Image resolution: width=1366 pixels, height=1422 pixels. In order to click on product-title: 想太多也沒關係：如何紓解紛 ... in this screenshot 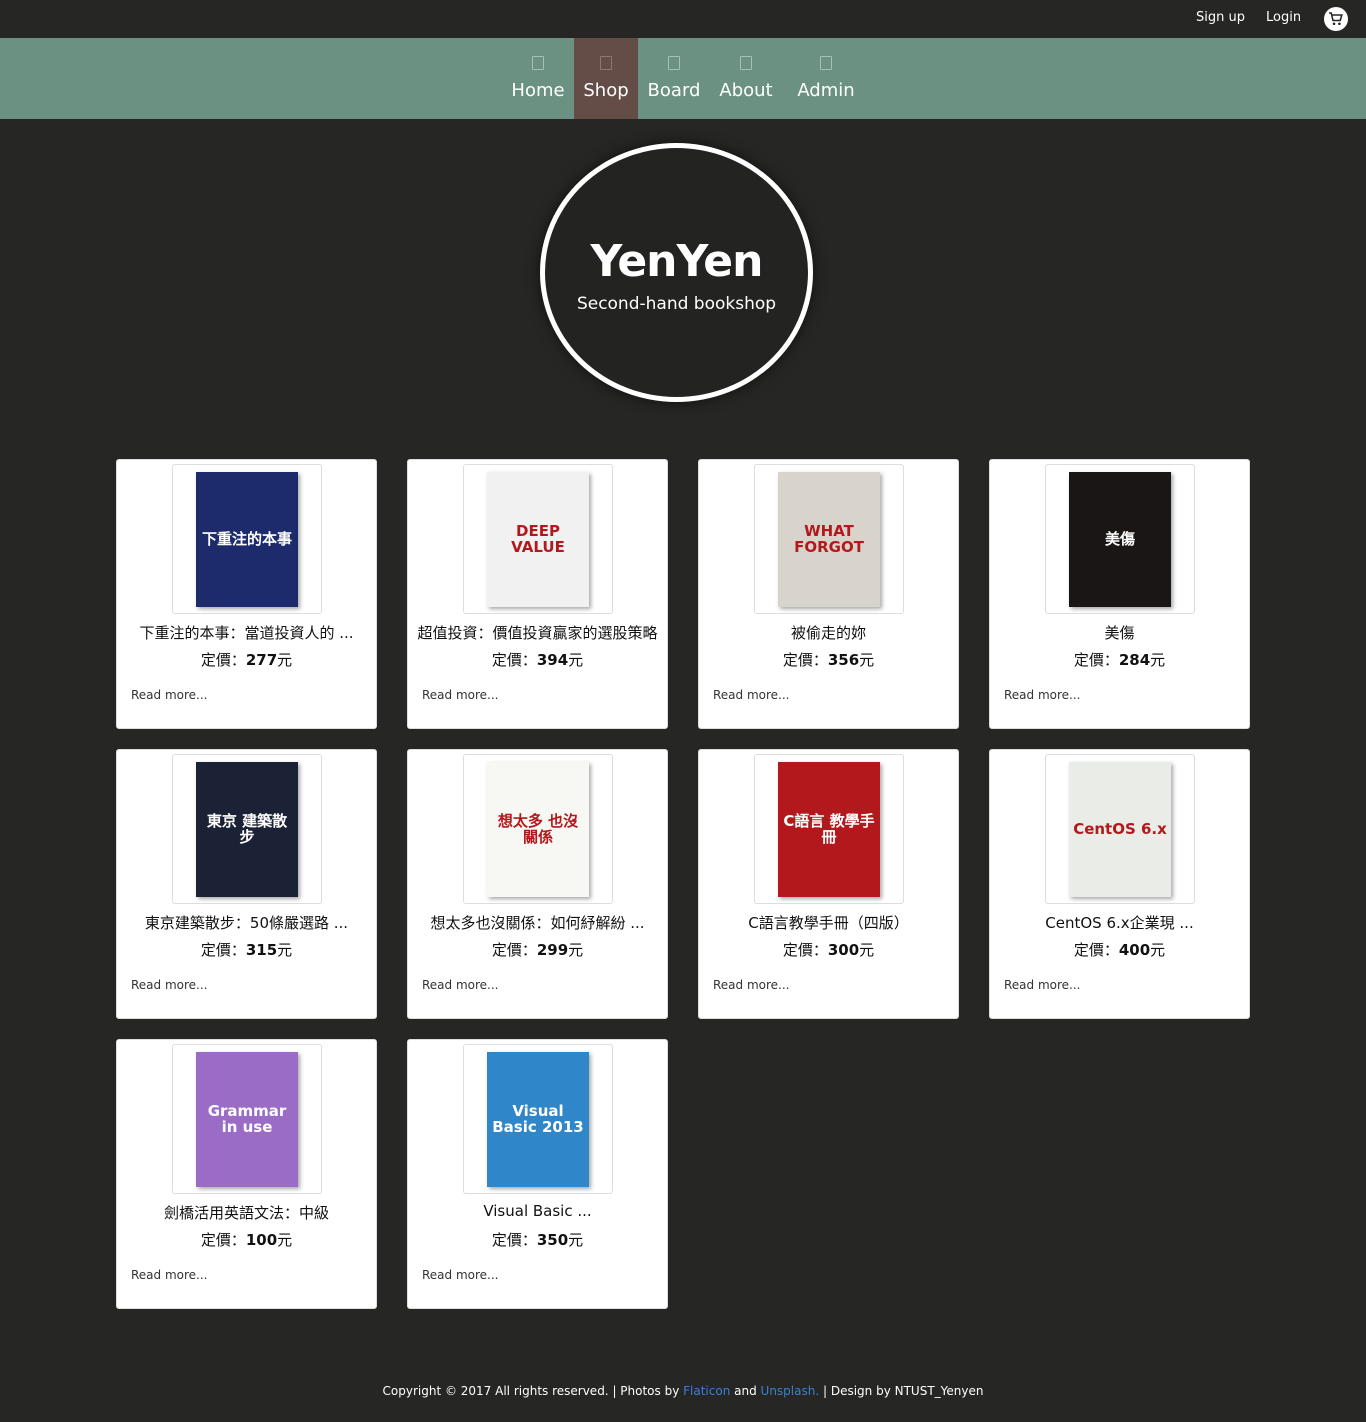, I will do `click(537, 923)`.